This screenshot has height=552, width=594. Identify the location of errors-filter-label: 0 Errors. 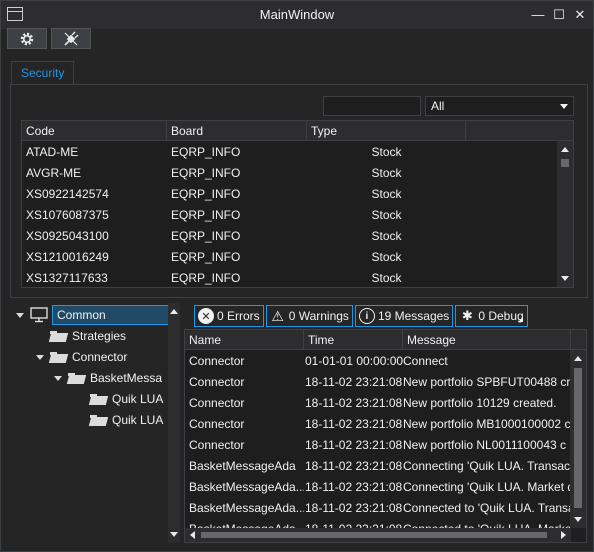
(238, 316).